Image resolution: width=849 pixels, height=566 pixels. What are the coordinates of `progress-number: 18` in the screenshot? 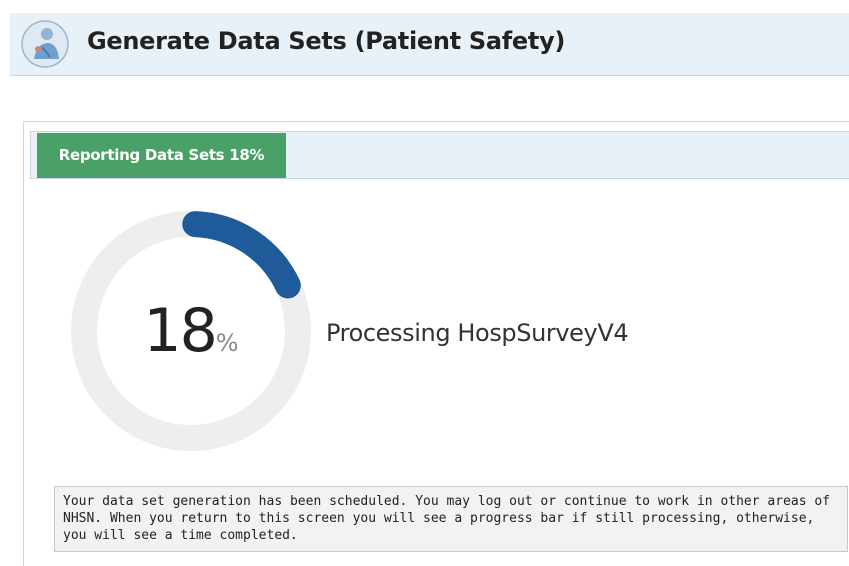 It's located at (180, 331).